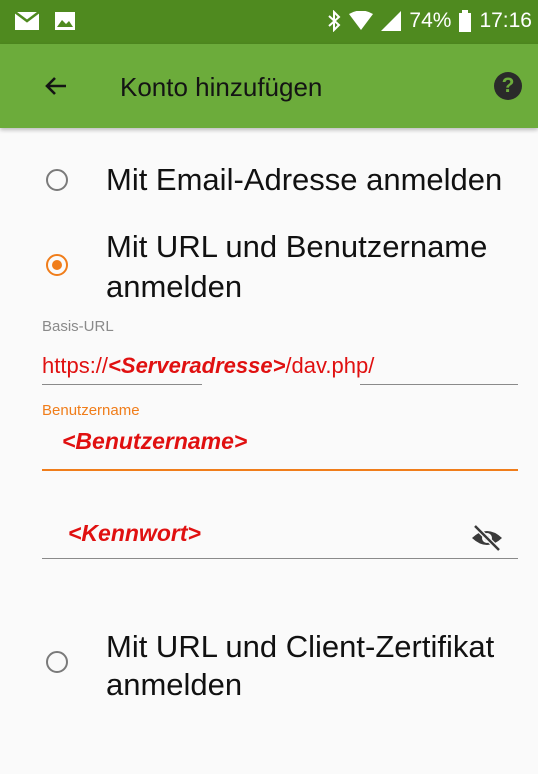 The image size is (538, 774). What do you see at coordinates (304, 179) in the screenshot?
I see `option-email-label: Mit Email-Adresse anmelden` at bounding box center [304, 179].